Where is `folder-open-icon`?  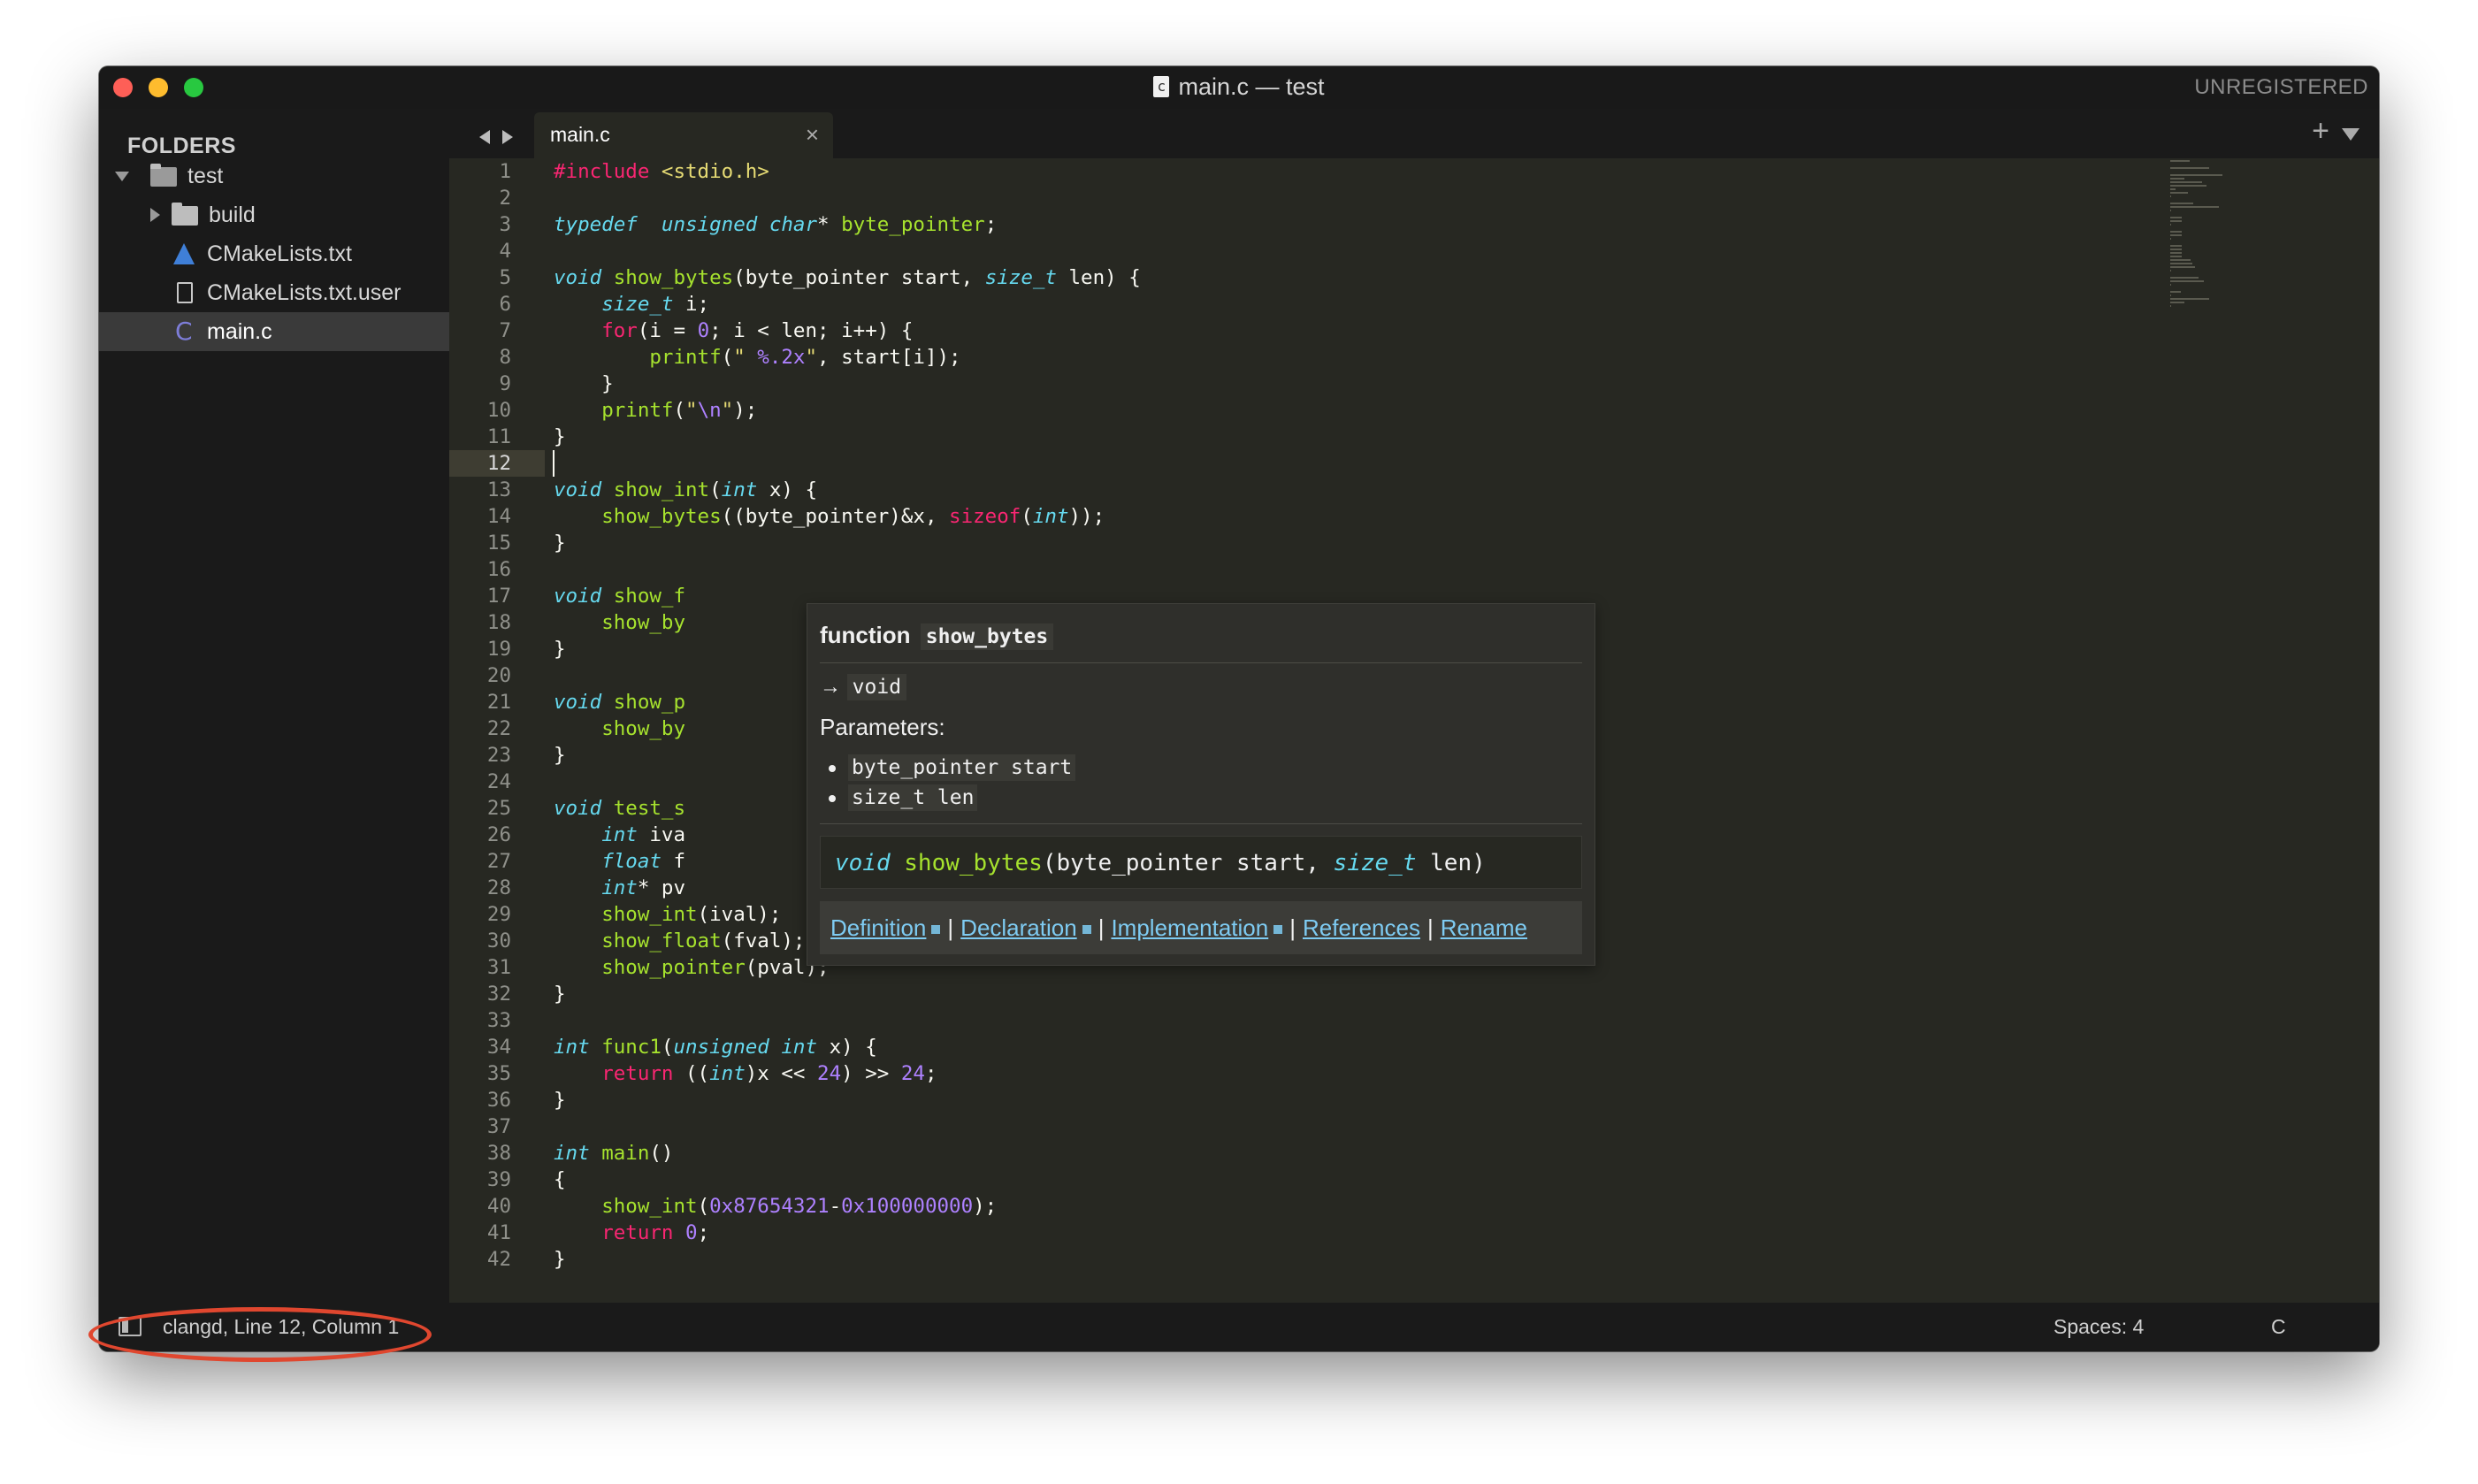 folder-open-icon is located at coordinates (163, 175).